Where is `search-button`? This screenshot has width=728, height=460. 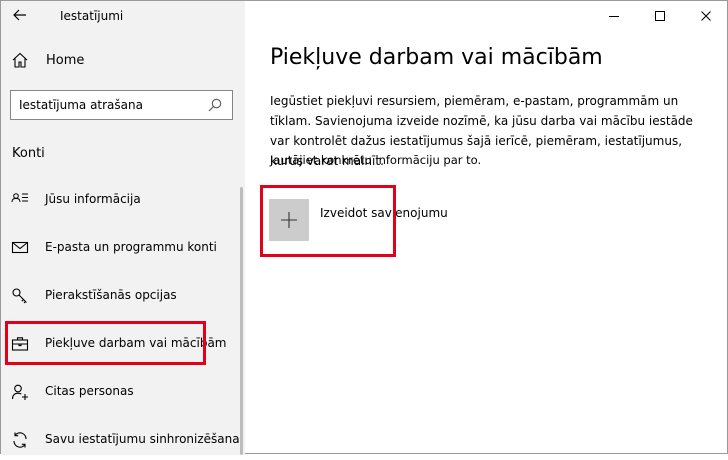
search-button is located at coordinates (215, 107).